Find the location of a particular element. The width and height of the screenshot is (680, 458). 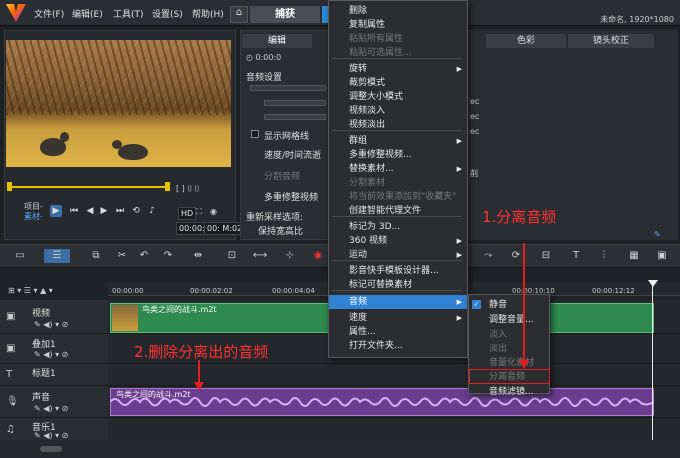

context-menu-item-label: 裁剪模式 is located at coordinates (367, 83).